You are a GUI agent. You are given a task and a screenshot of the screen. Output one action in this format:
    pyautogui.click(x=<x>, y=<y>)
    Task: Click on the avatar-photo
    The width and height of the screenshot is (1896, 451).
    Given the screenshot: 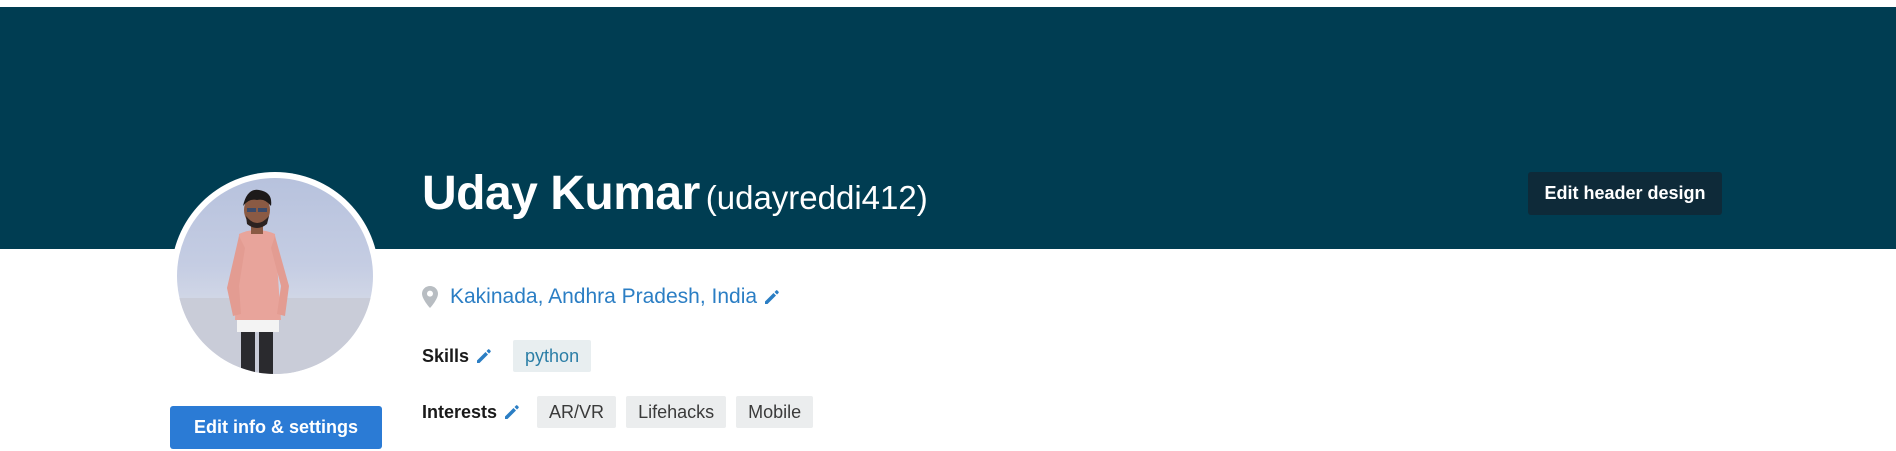 What is the action you would take?
    pyautogui.click(x=275, y=276)
    